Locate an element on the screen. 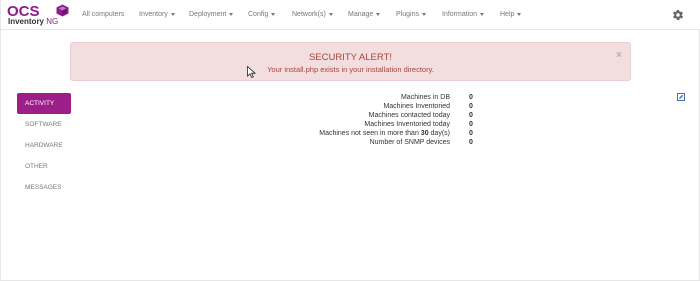  stat-row: Machines contacted today 0 is located at coordinates (406, 115).